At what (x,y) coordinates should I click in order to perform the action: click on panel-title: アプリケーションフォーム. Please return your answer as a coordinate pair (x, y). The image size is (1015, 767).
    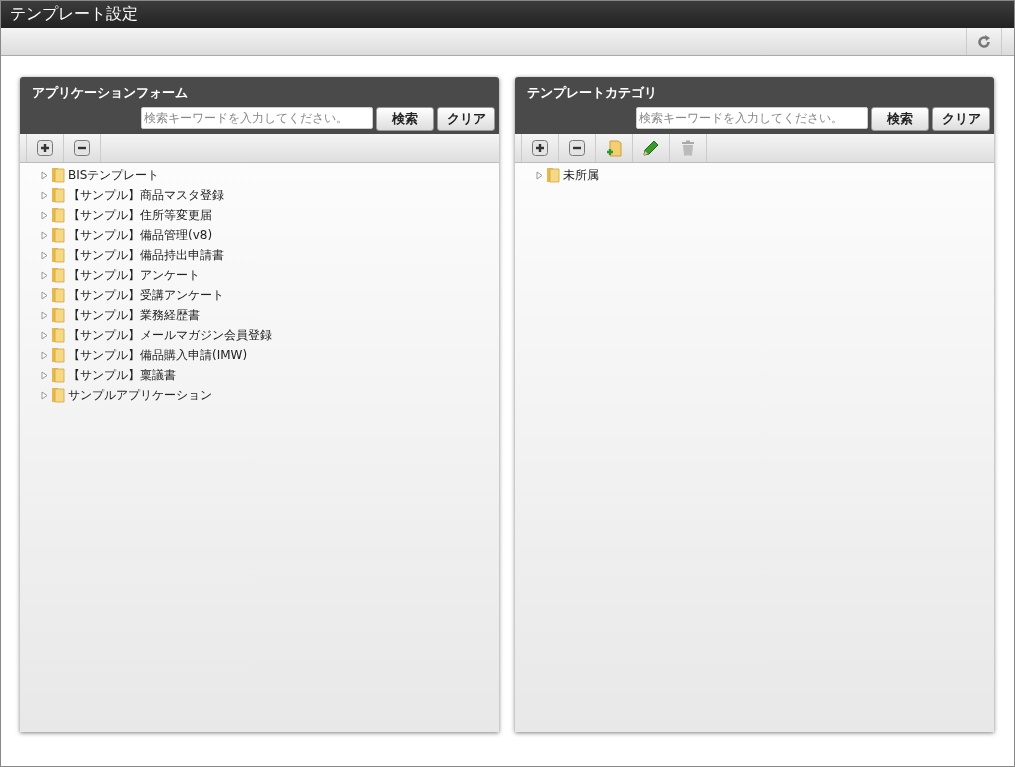
    Looking at the image, I should click on (110, 93).